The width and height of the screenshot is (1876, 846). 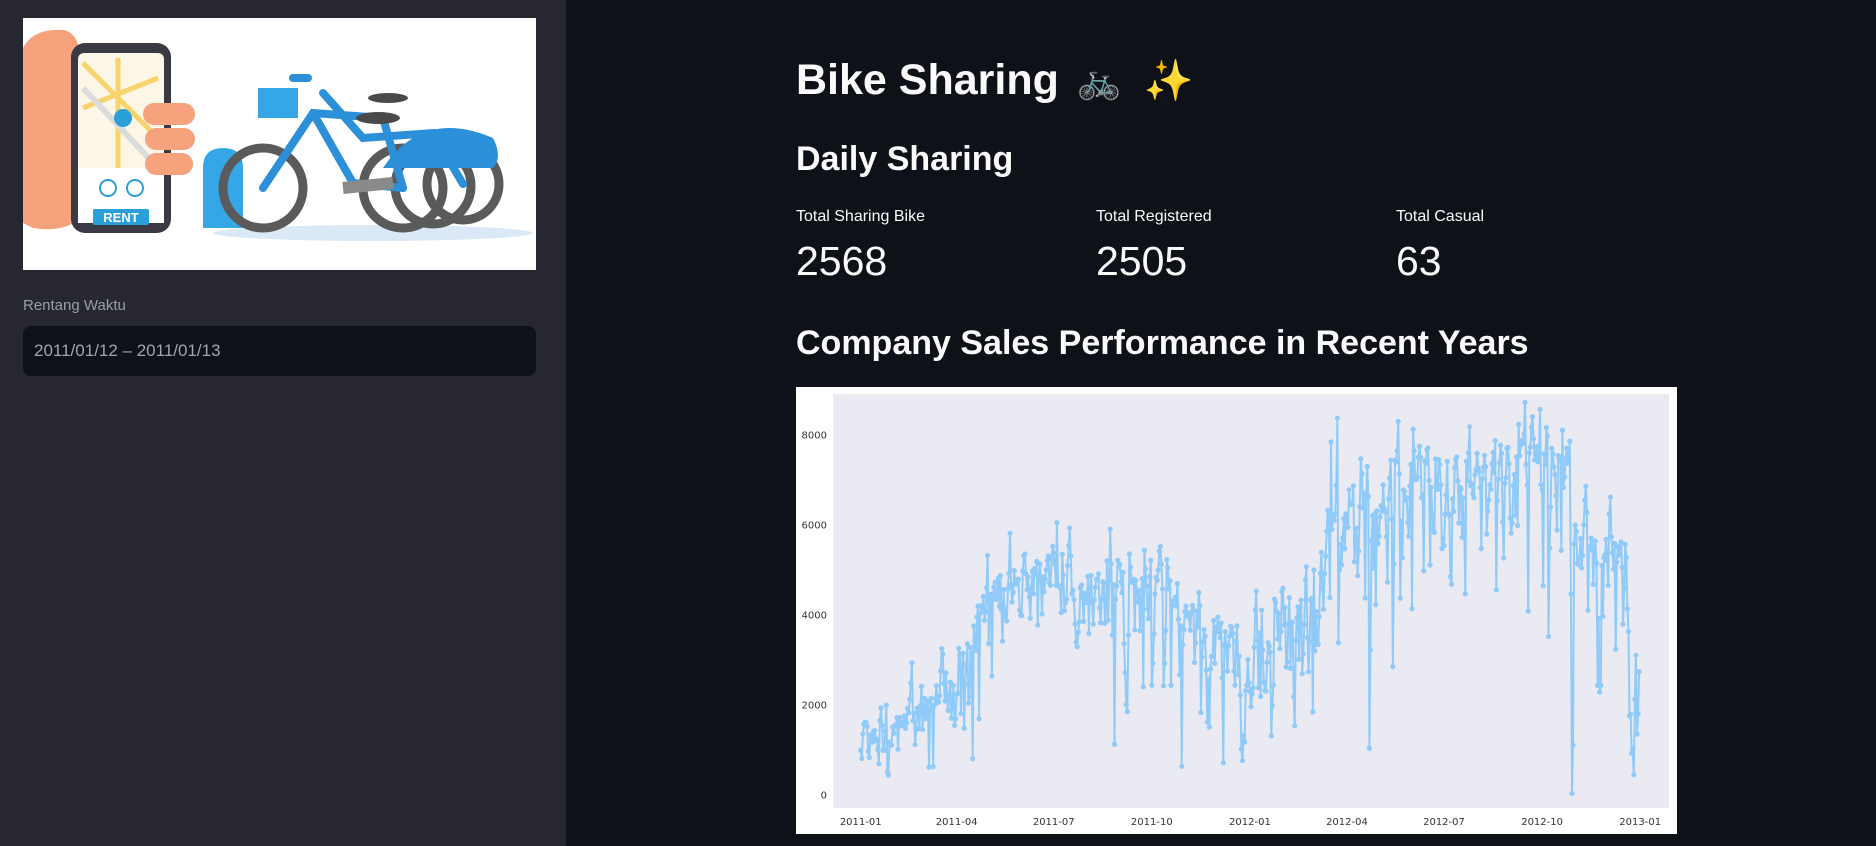 I want to click on sparkles-icon: ✨, so click(x=1168, y=81).